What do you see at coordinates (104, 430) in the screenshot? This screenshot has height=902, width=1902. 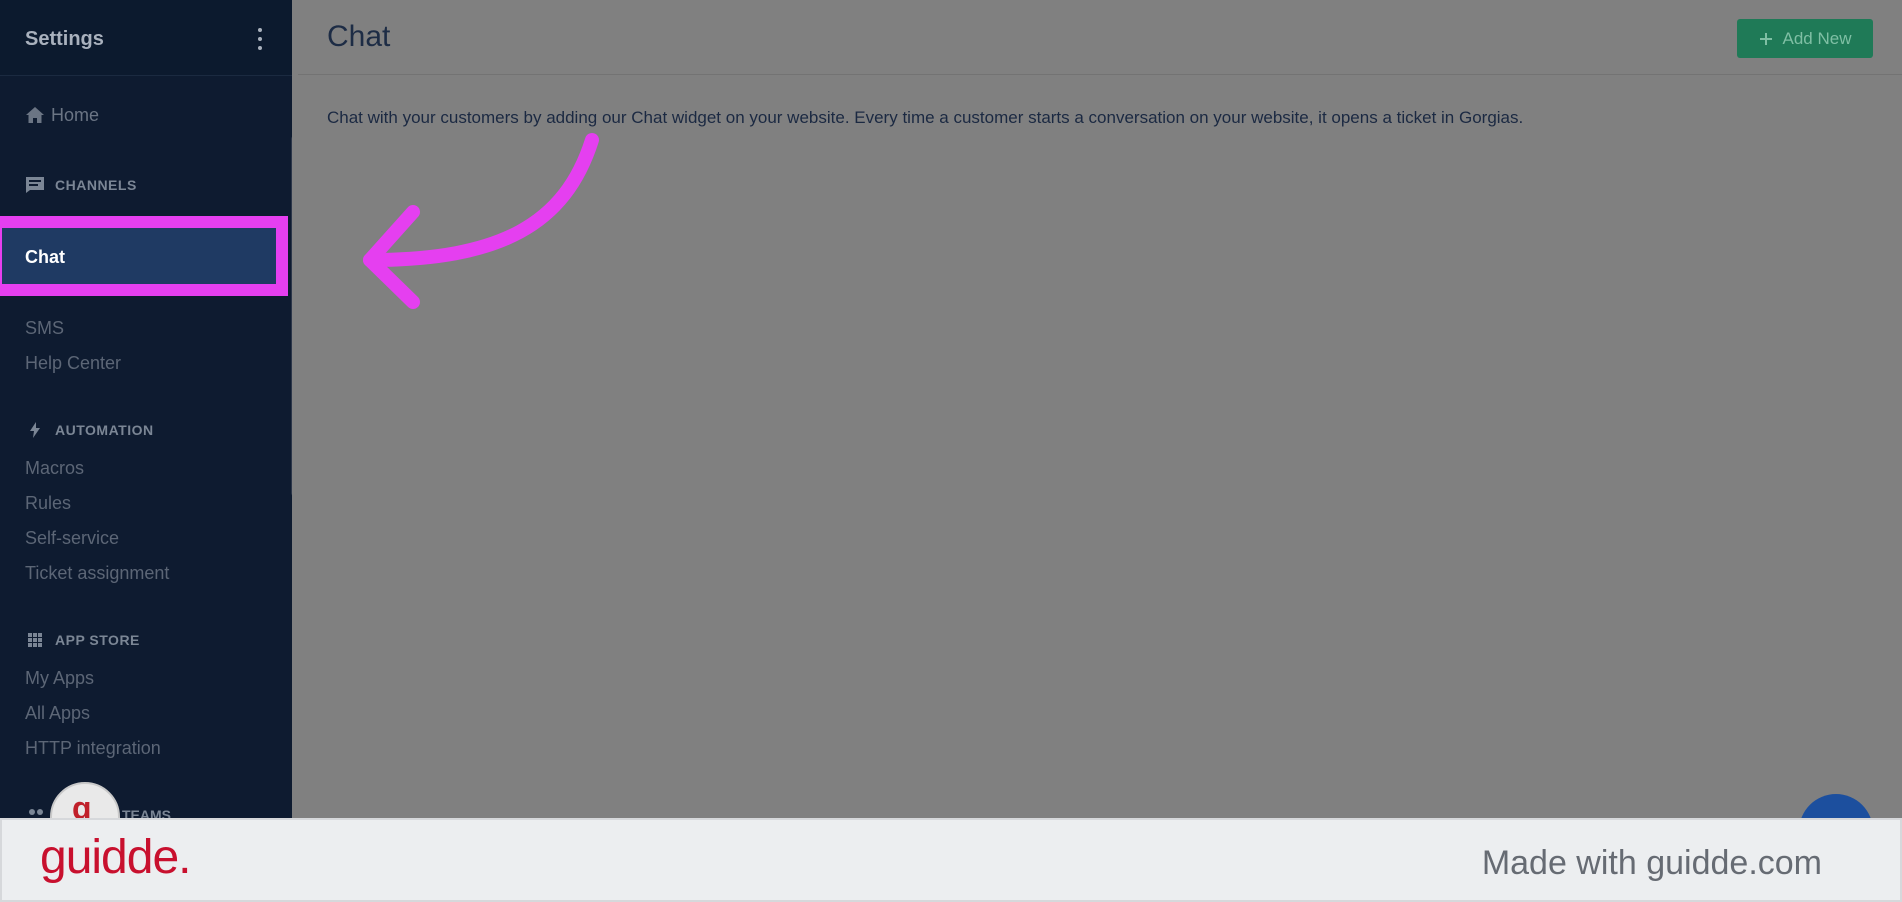 I see `section-label: AUTOMATION` at bounding box center [104, 430].